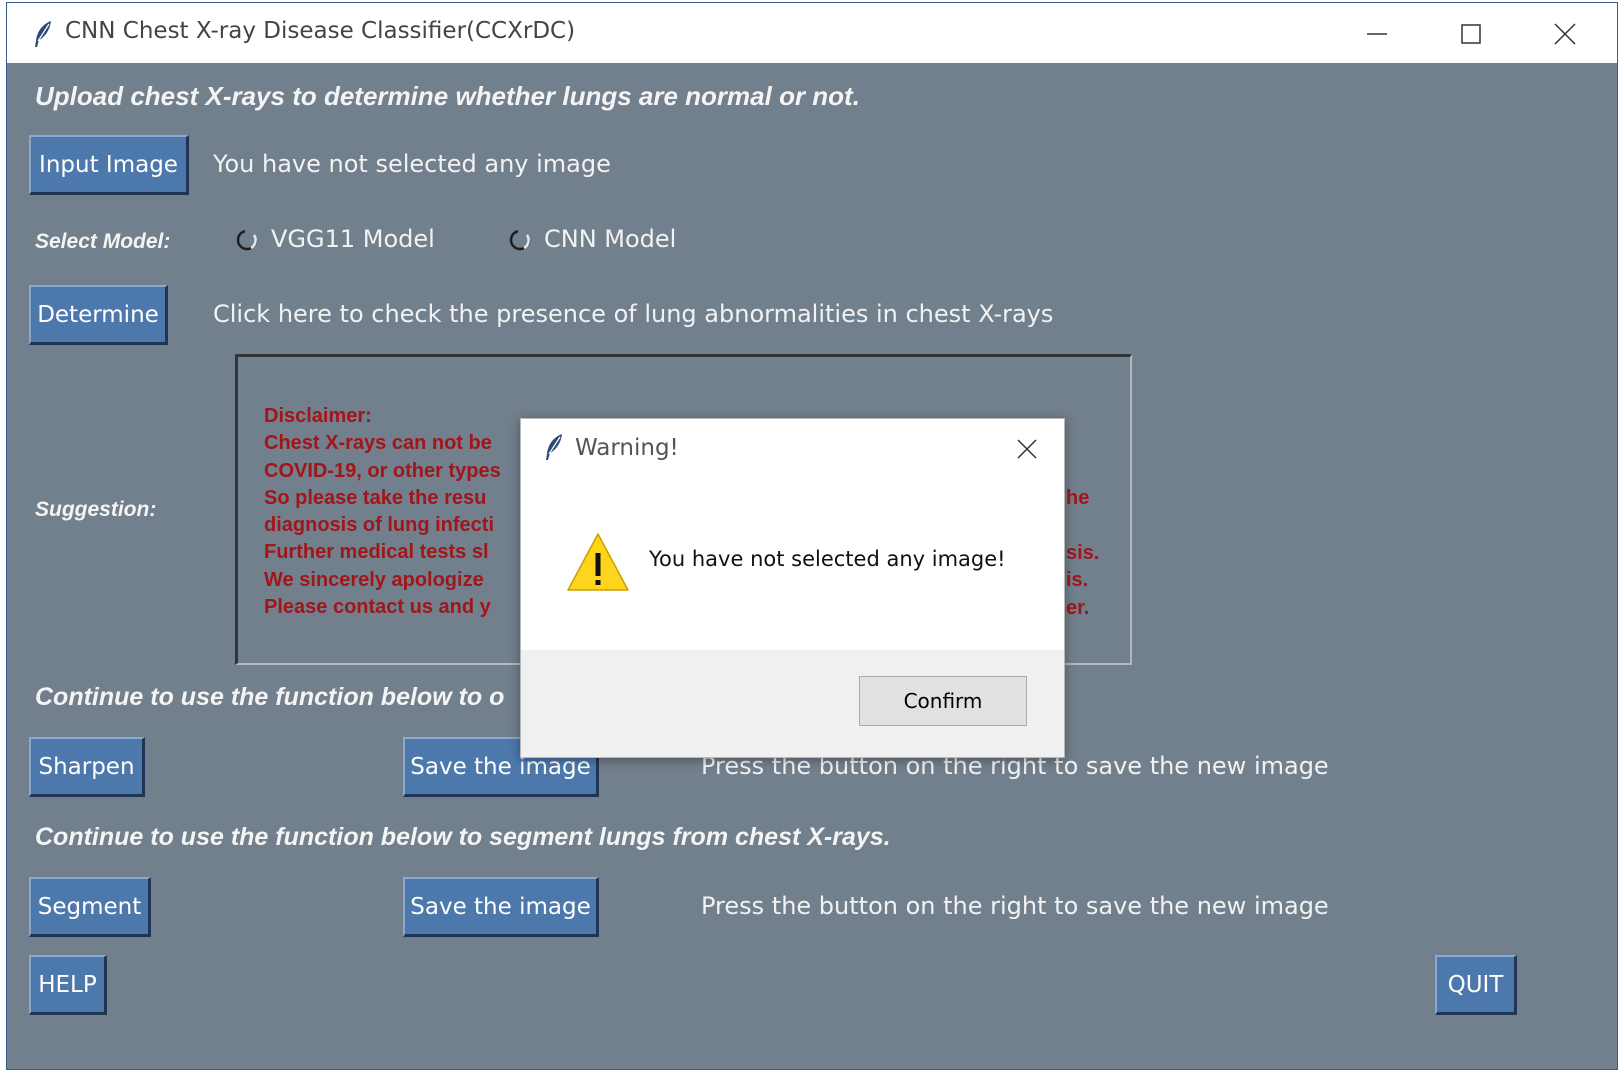  Describe the element at coordinates (1078, 498) in the screenshot. I see `disclaimer-fragment: he` at that location.